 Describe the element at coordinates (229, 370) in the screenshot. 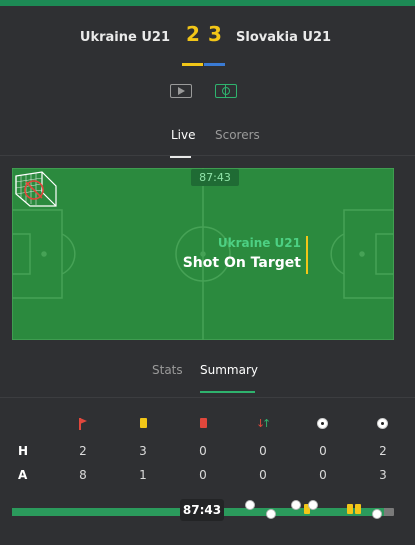

I see `tab-summary: Summary` at that location.